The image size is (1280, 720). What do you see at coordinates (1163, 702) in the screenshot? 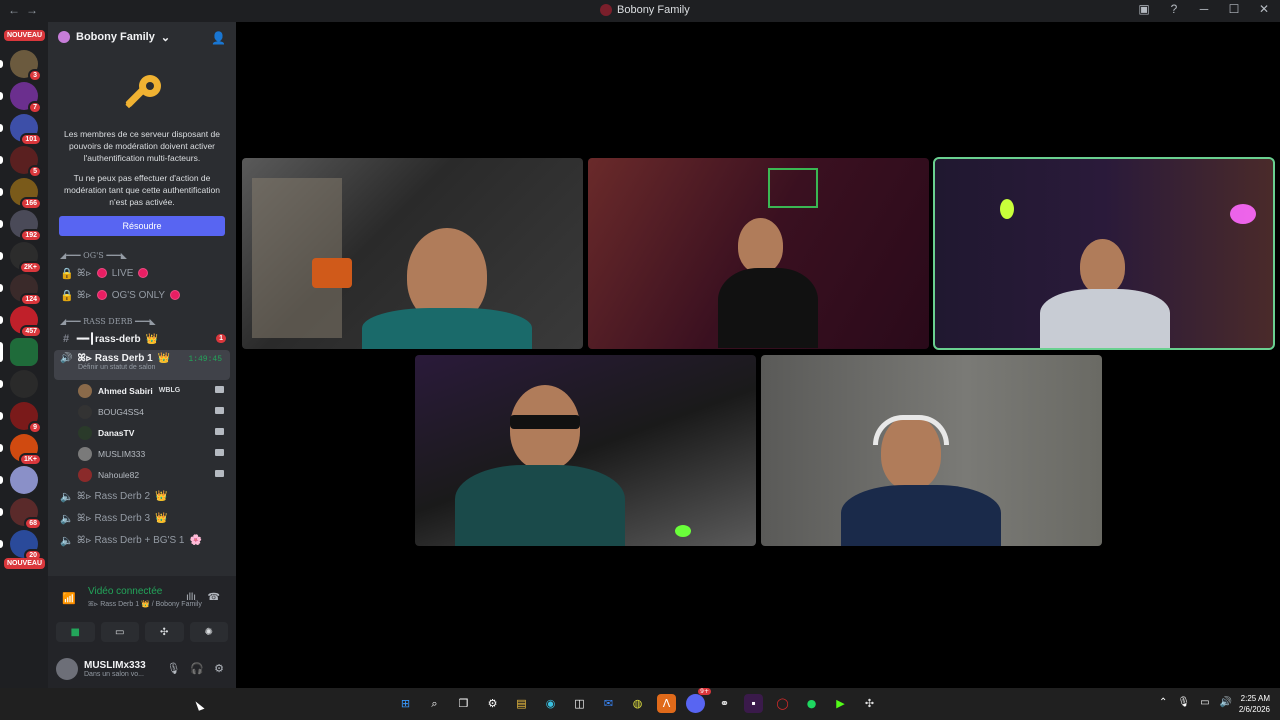
I see `chevron-up-icon: ⌃` at bounding box center [1163, 702].